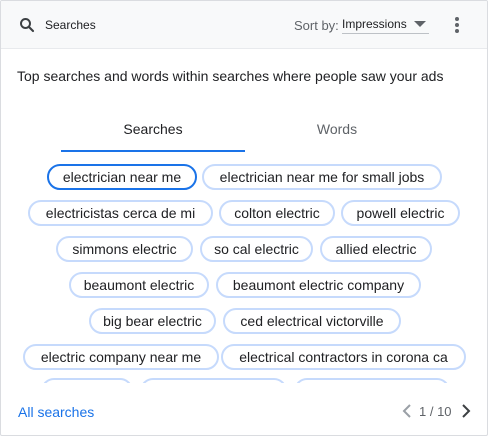 The height and width of the screenshot is (436, 488). I want to click on tab-searches: Searches, so click(153, 133).